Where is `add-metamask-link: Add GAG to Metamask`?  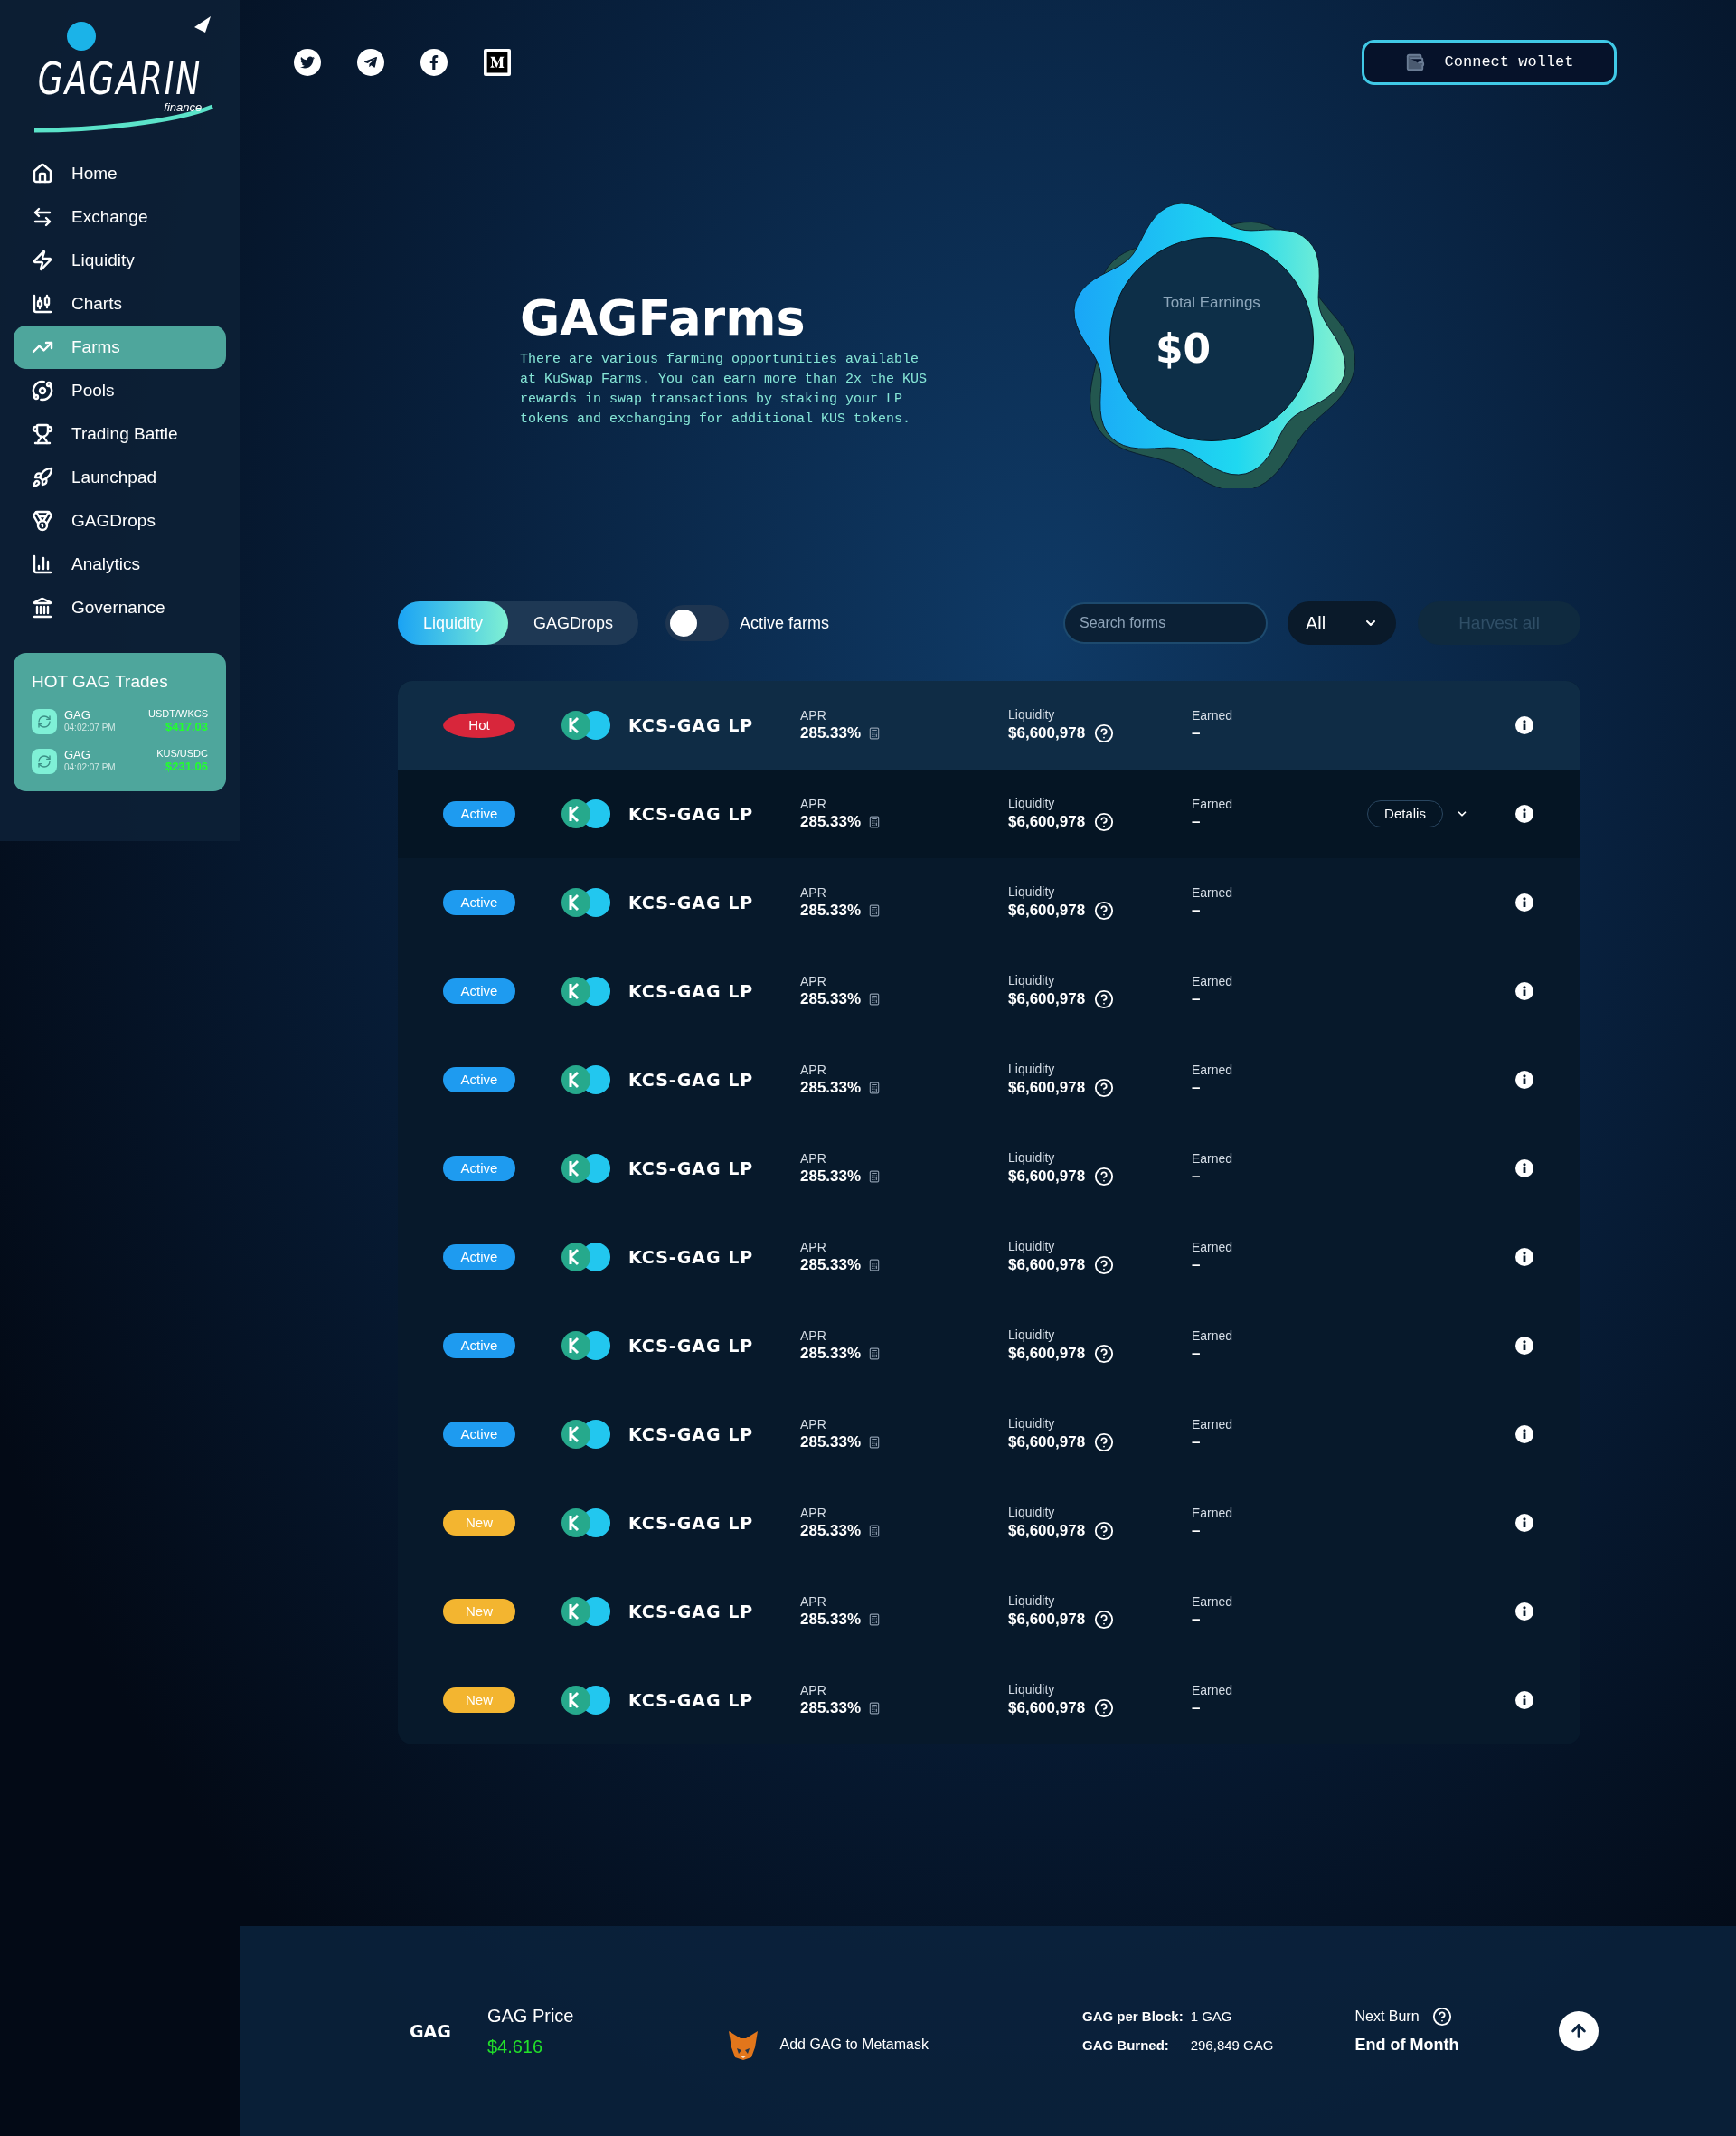 add-metamask-link: Add GAG to Metamask is located at coordinates (854, 2045).